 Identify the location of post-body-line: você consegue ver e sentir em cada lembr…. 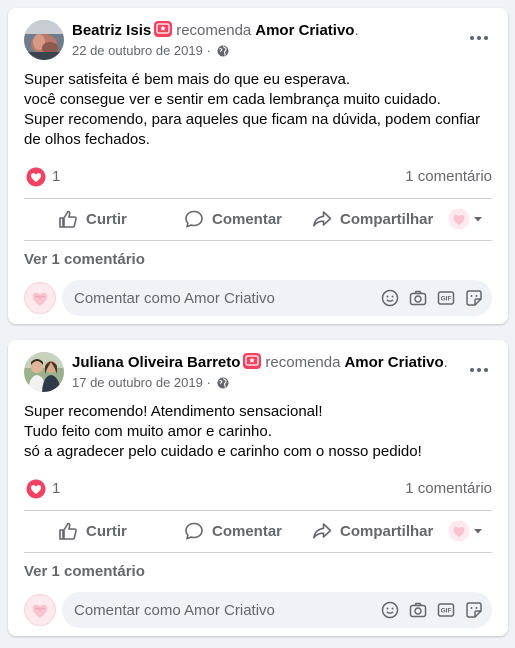
(232, 99).